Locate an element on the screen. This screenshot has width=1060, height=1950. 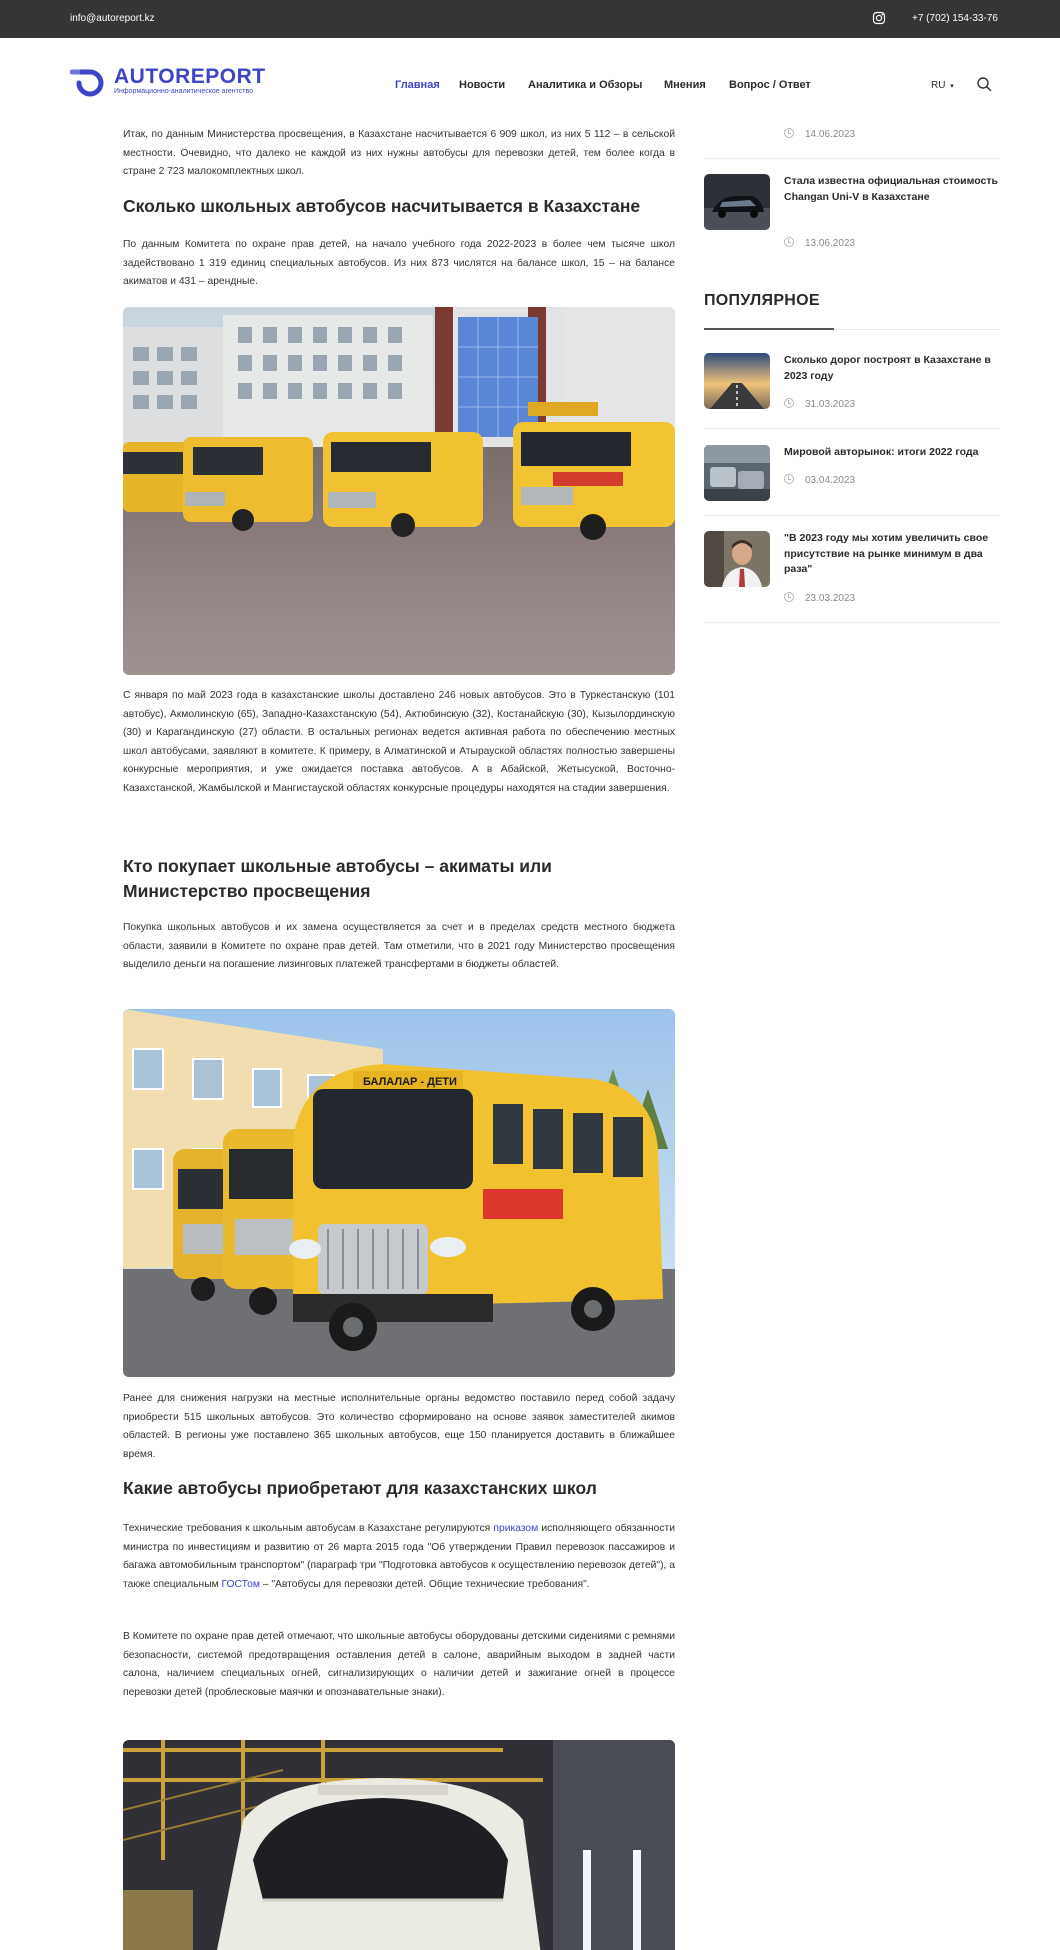
logo-wordmark: AUTOREPORT is located at coordinates (190, 76).